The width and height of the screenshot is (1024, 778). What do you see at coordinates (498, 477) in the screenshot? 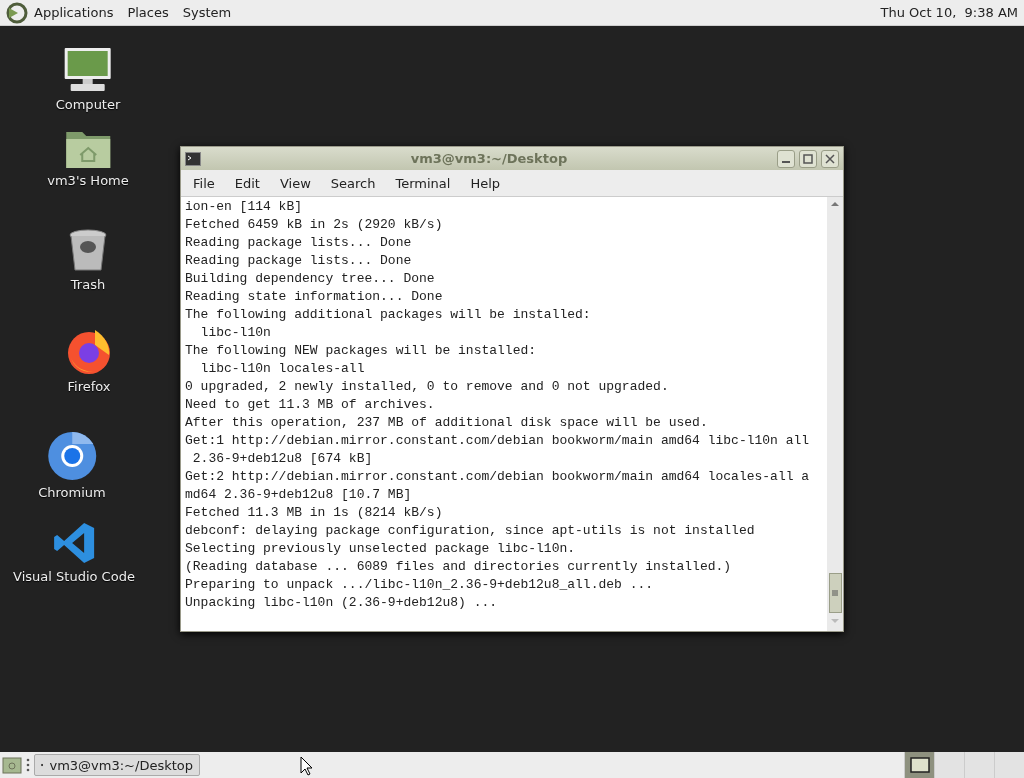
I see `terminal-line: Get:2 http://debian.mirror.constant.com/debian bookworm/main amd64 locales-all a` at bounding box center [498, 477].